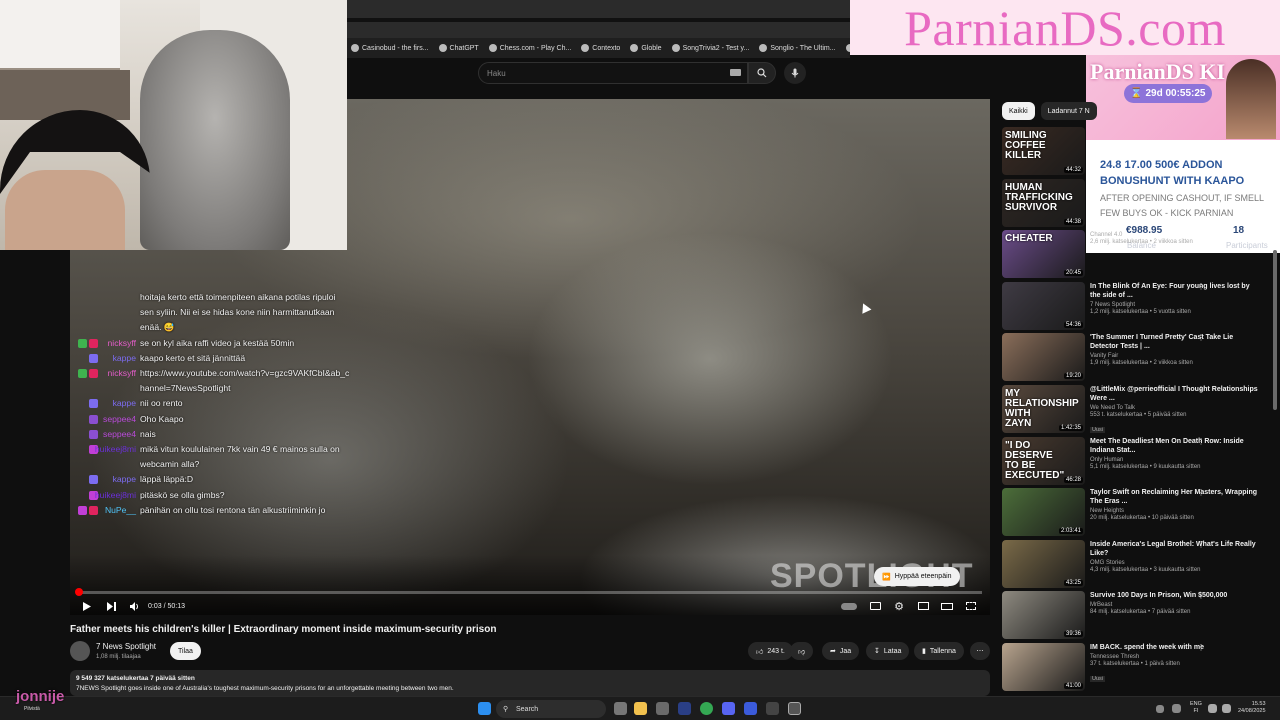 The width and height of the screenshot is (1280, 720). What do you see at coordinates (135, 606) in the screenshot?
I see `volume-button` at bounding box center [135, 606].